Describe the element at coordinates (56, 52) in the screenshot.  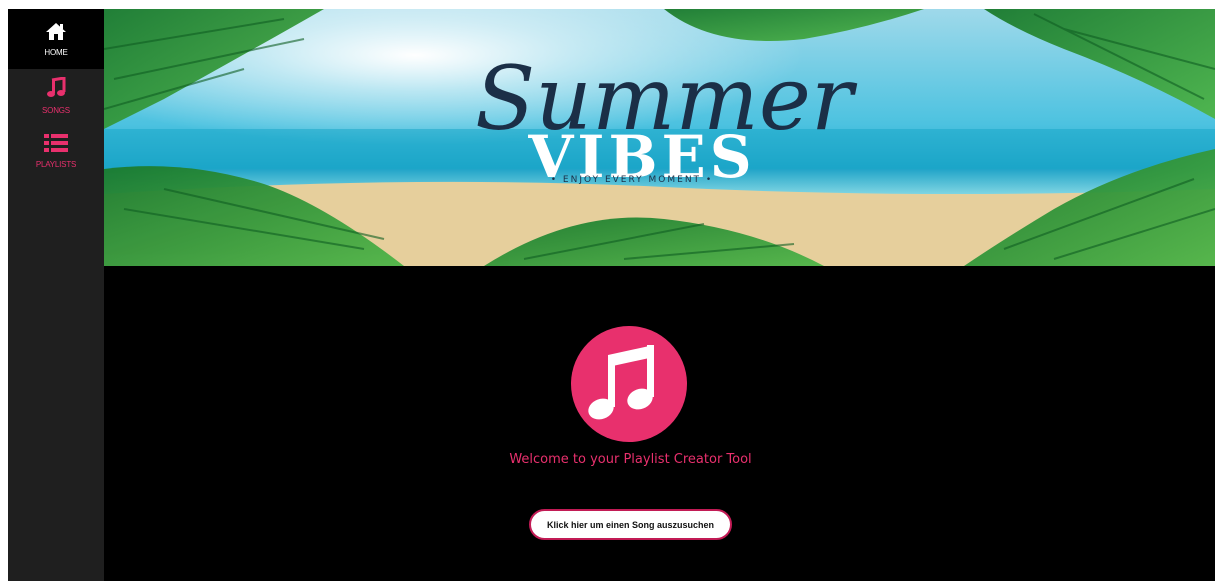
I see `sidebar-item-label: HOME` at that location.